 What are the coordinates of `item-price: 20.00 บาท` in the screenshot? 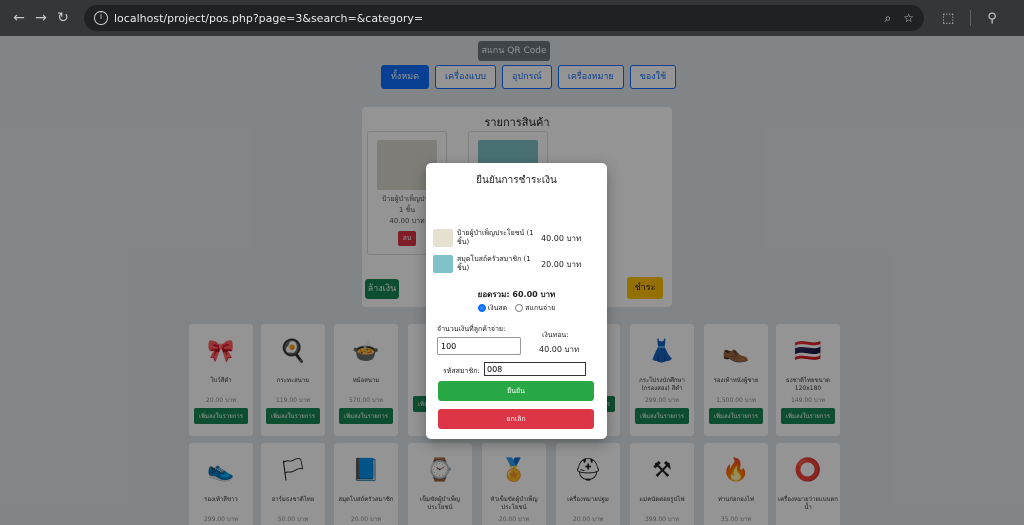 It's located at (561, 264).